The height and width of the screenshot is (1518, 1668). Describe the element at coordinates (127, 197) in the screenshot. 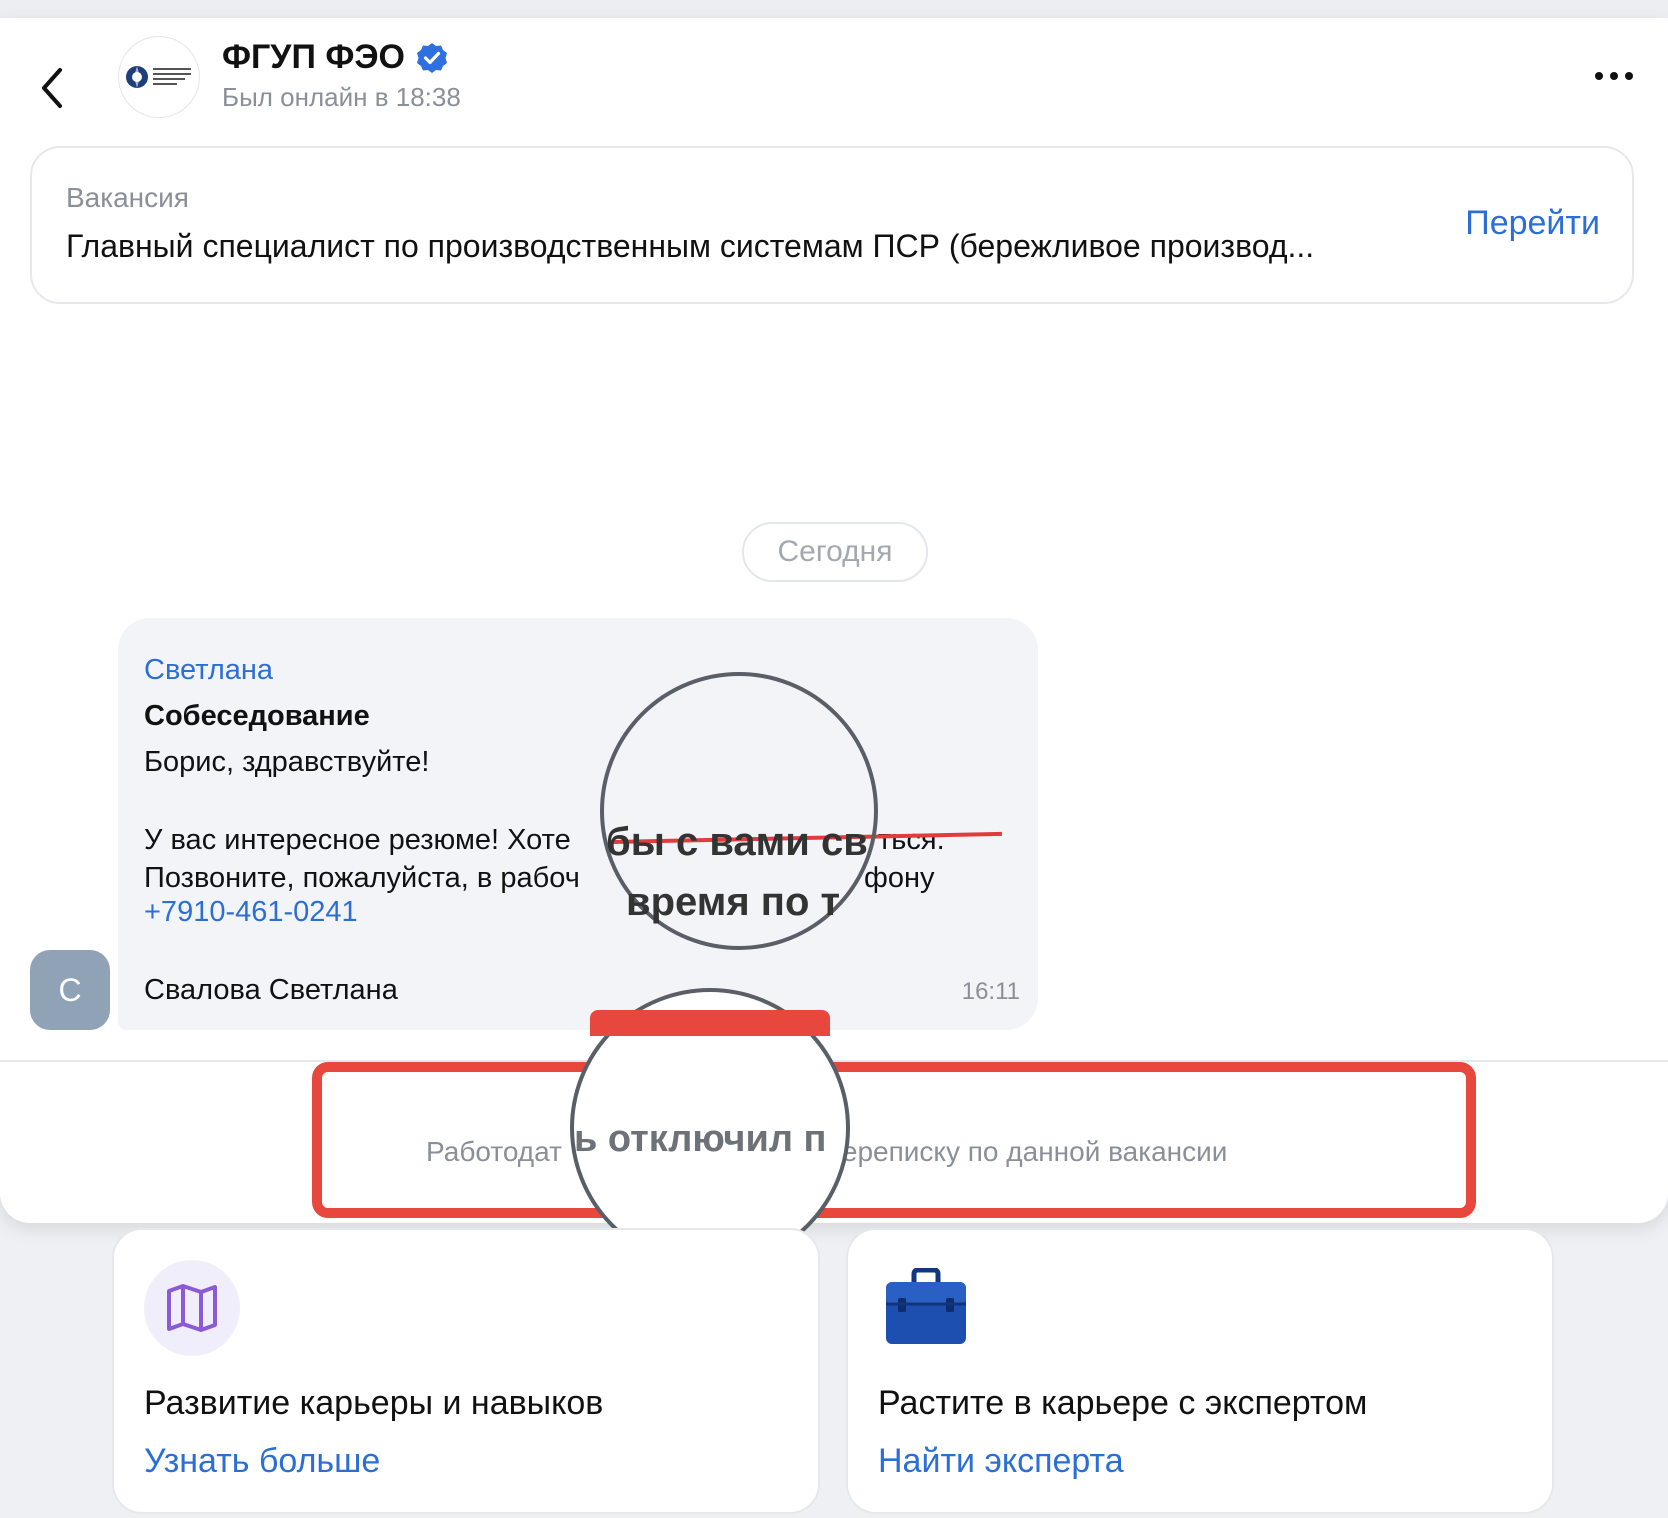

I see `vacancy-label: Вакансия` at that location.